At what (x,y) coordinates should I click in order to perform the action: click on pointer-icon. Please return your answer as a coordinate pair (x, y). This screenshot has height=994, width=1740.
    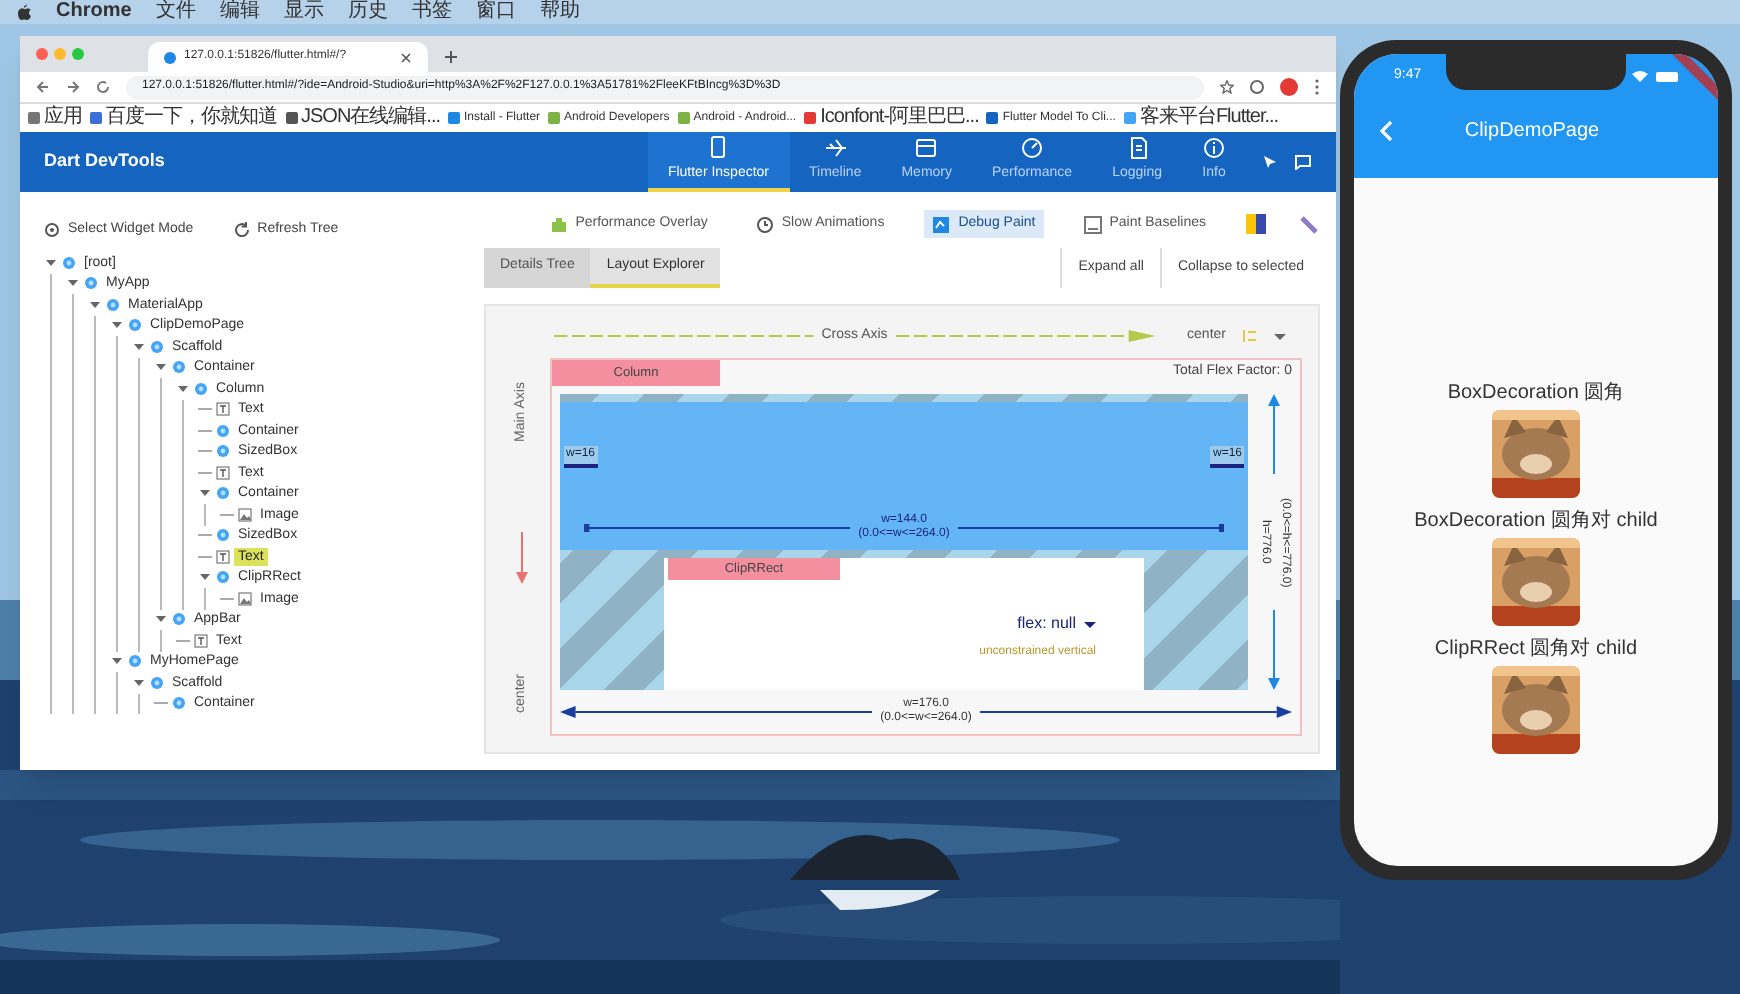
    Looking at the image, I should click on (1270, 162).